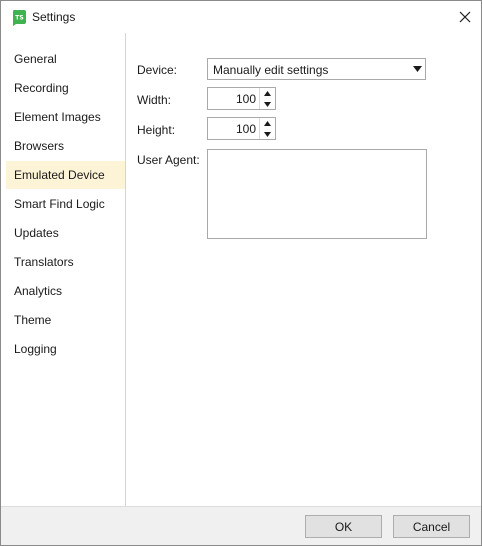 The height and width of the screenshot is (546, 482). What do you see at coordinates (65, 291) in the screenshot?
I see `nav-item-analytics: Analytics` at bounding box center [65, 291].